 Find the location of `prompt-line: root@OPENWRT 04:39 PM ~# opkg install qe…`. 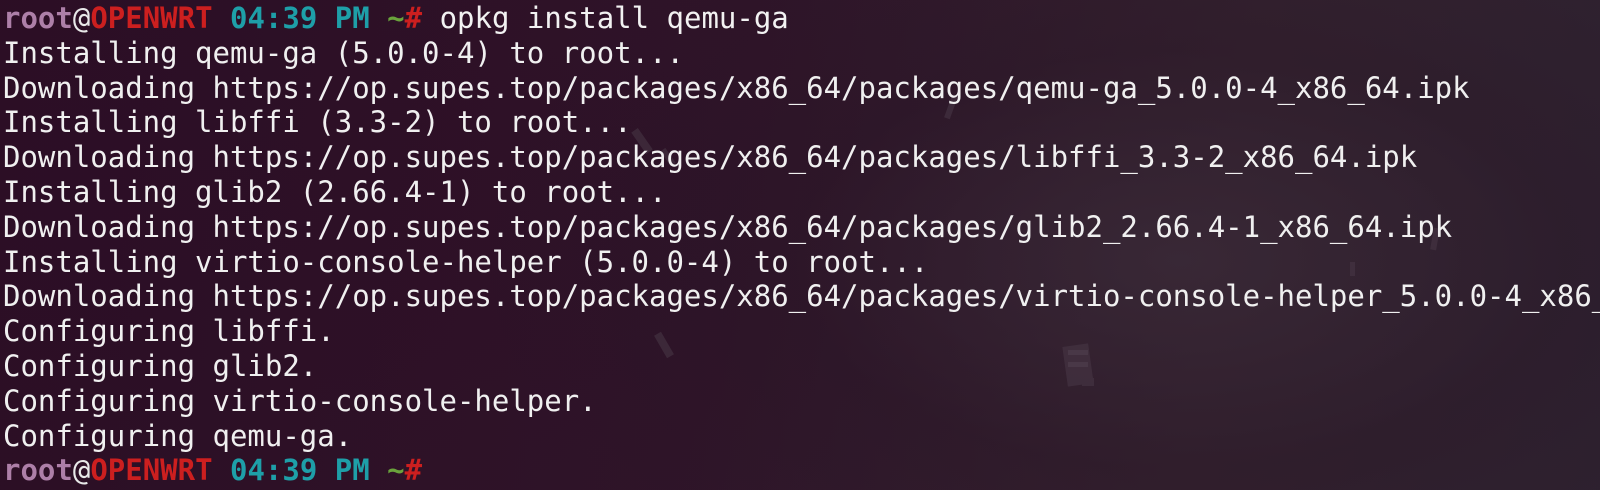

prompt-line: root@OPENWRT 04:39 PM ~# opkg install qe… is located at coordinates (800, 18).